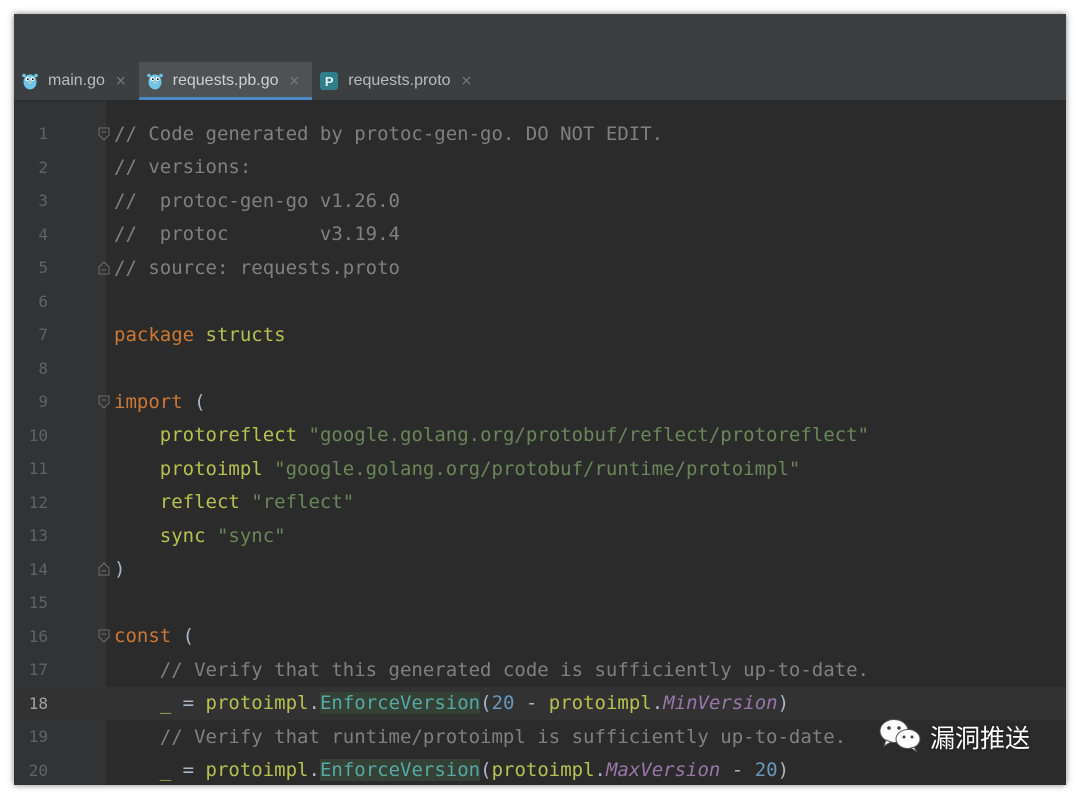  I want to click on watermark: 漏洞推送, so click(954, 737).